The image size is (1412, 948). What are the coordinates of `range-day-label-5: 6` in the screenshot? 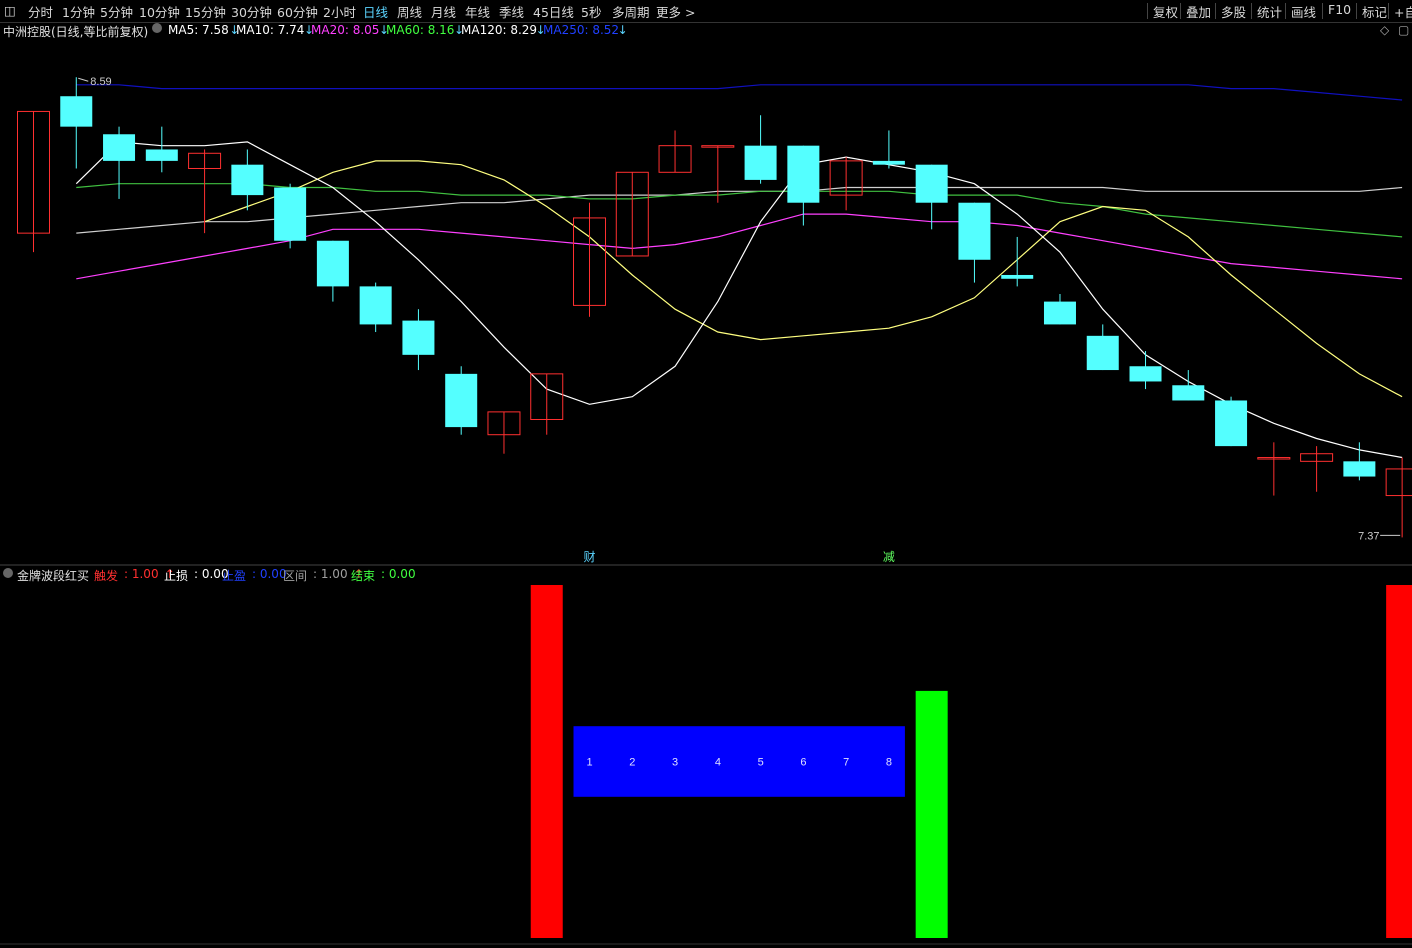 It's located at (803, 763).